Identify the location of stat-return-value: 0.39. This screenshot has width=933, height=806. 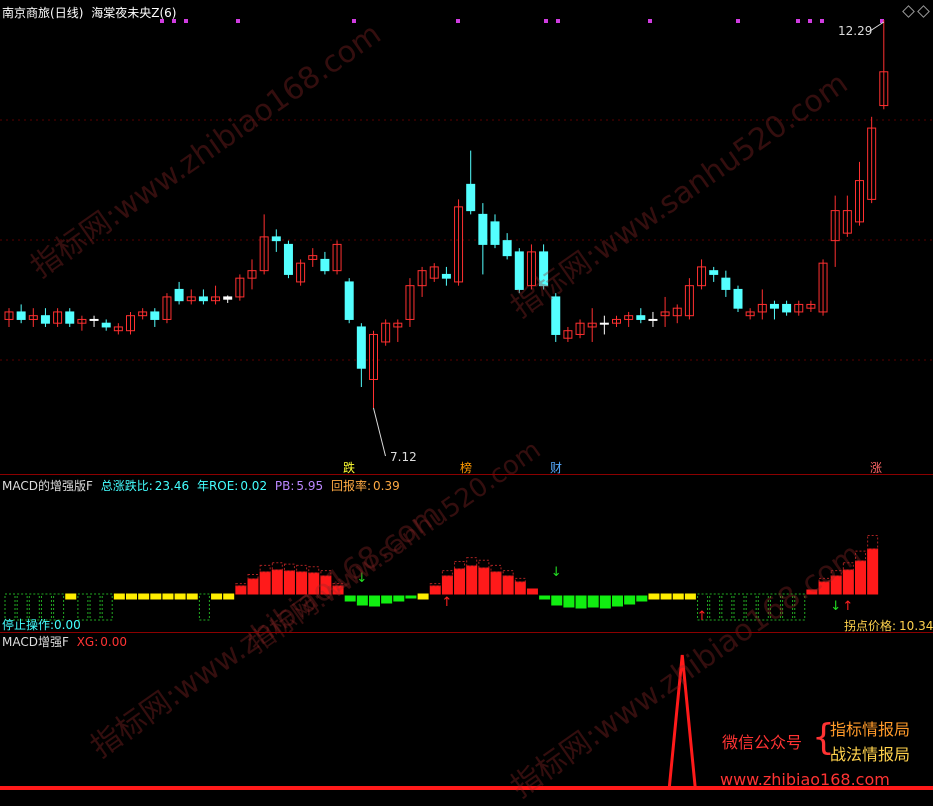
(386, 486).